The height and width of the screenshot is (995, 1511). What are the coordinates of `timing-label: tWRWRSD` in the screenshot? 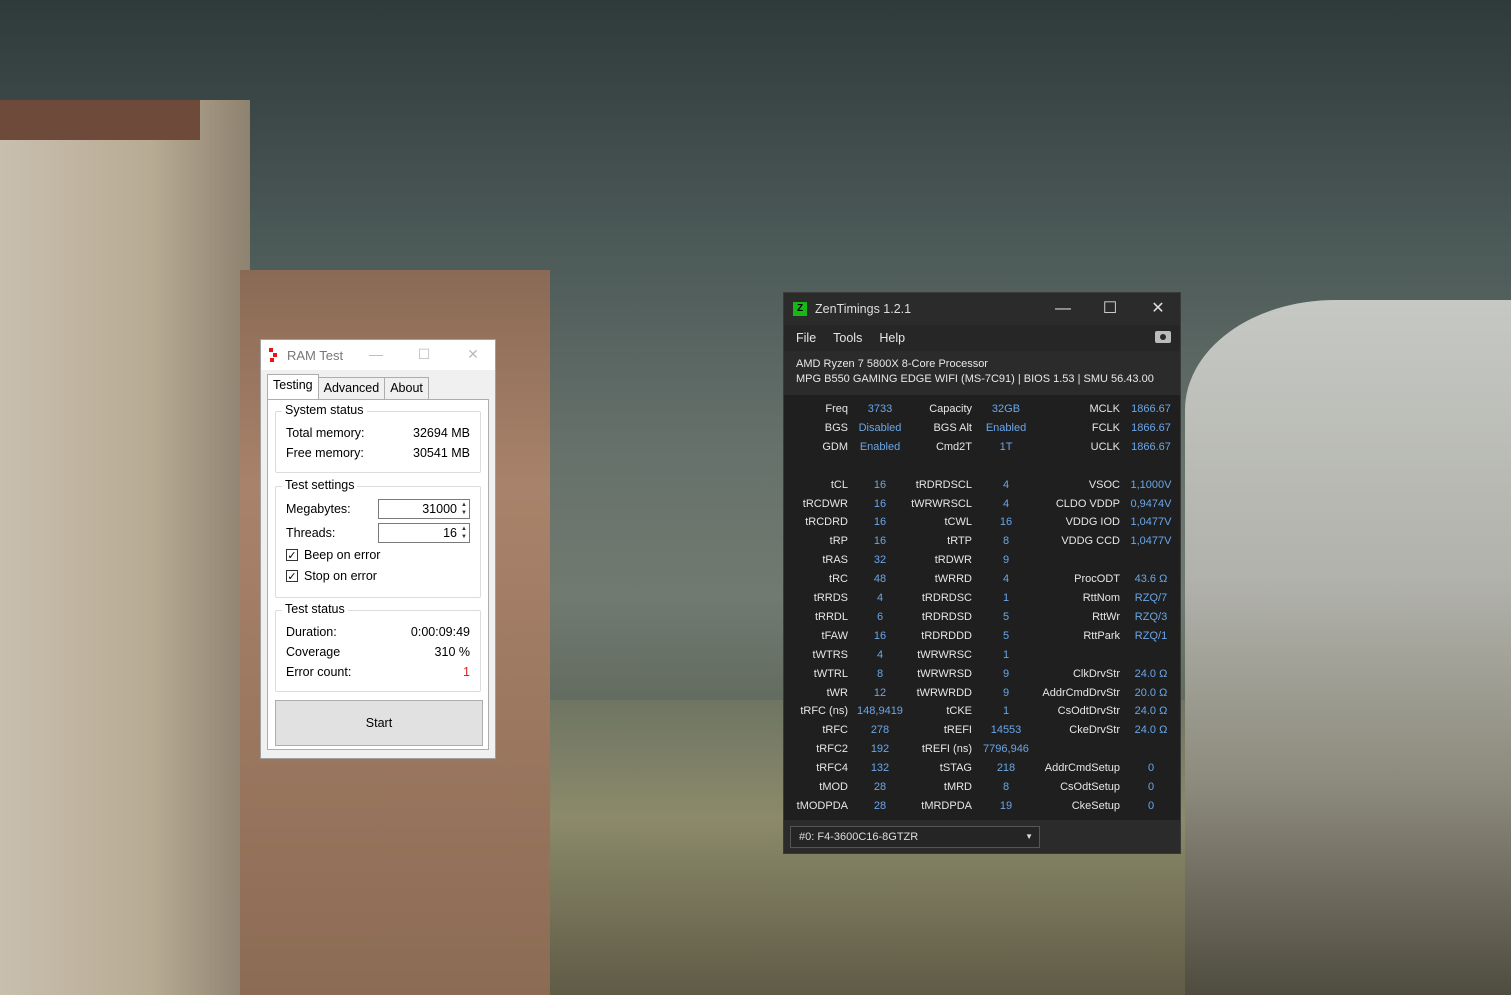 It's located at (944, 673).